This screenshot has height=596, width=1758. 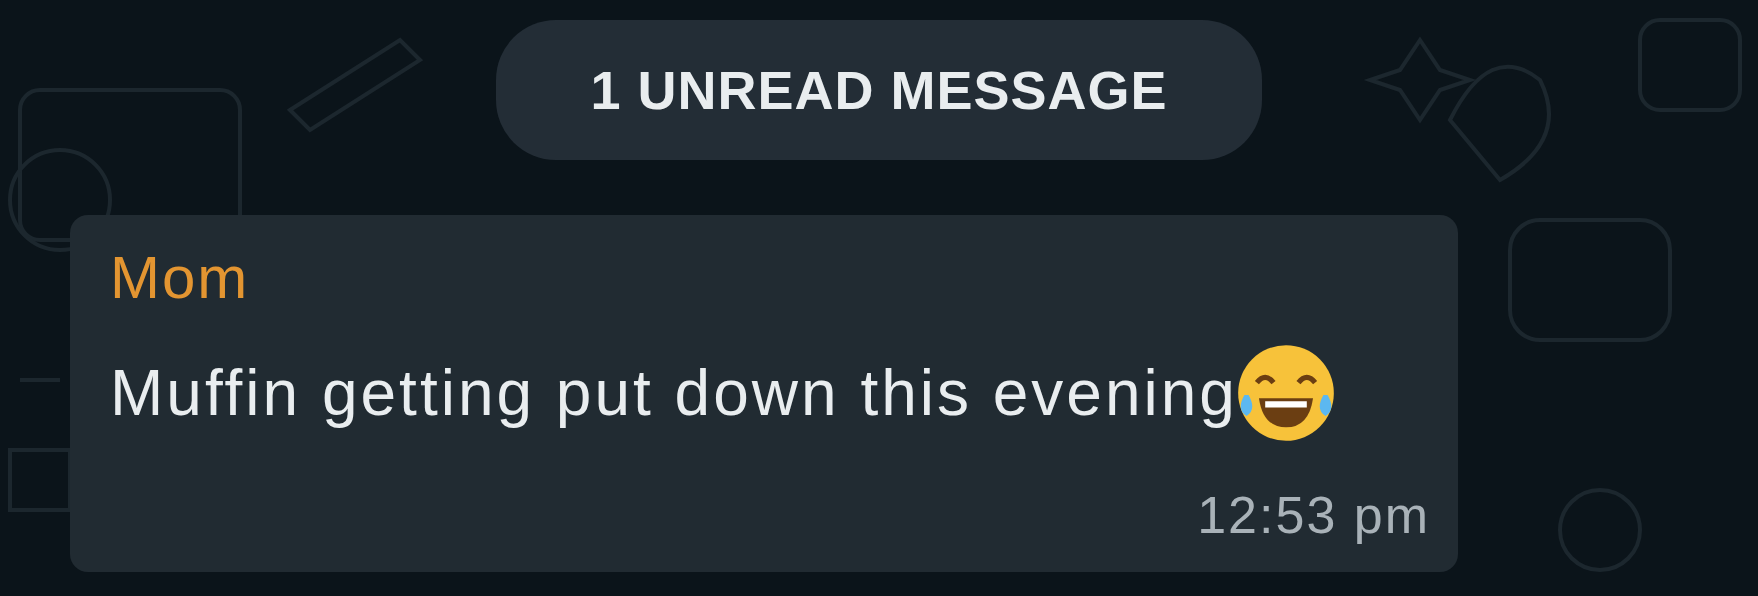 I want to click on message-time: 12:53 pm, so click(x=1313, y=515).